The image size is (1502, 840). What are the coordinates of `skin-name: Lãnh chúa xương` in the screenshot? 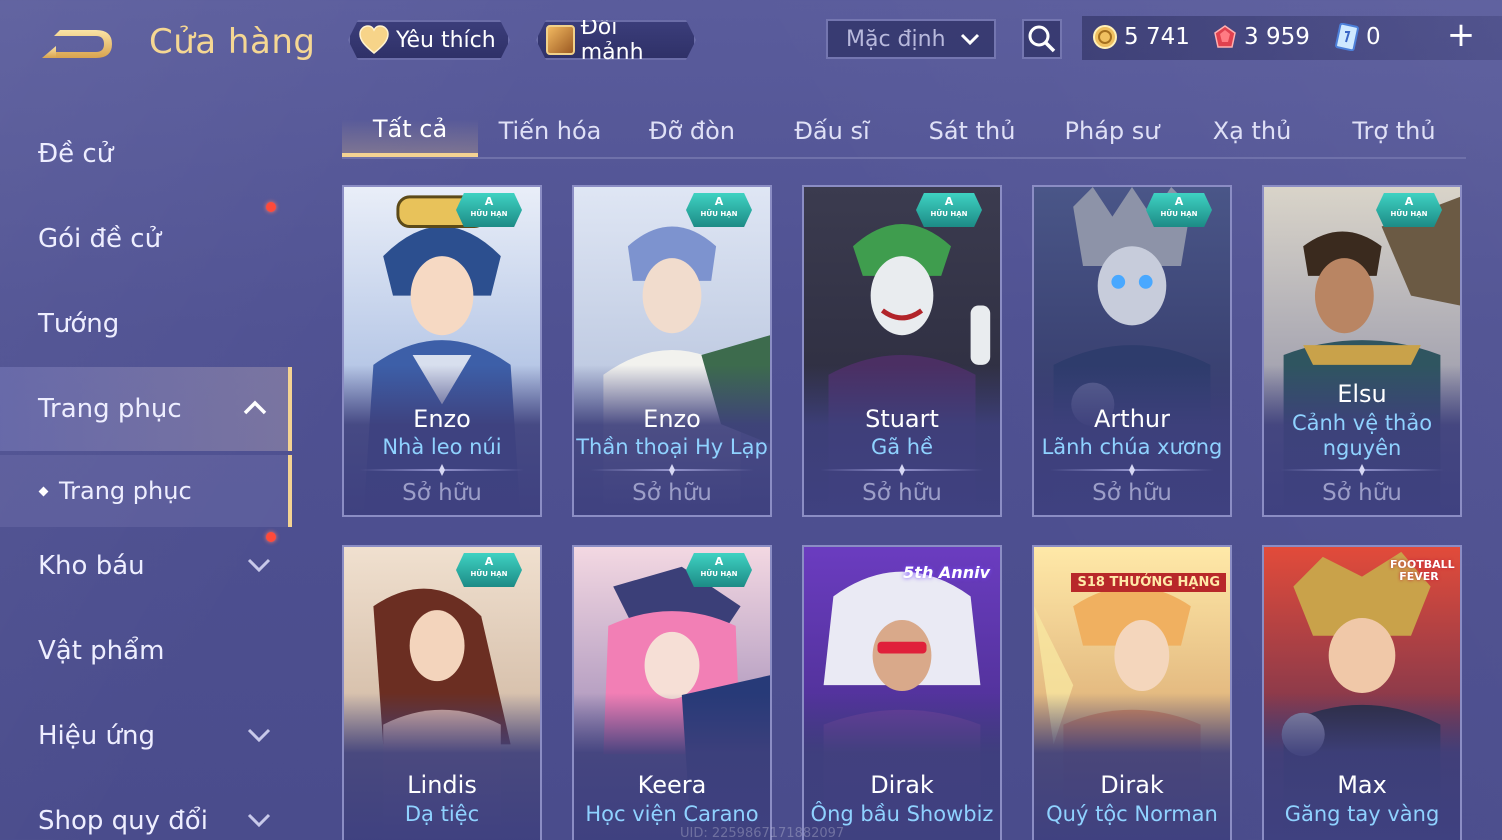 It's located at (1132, 447).